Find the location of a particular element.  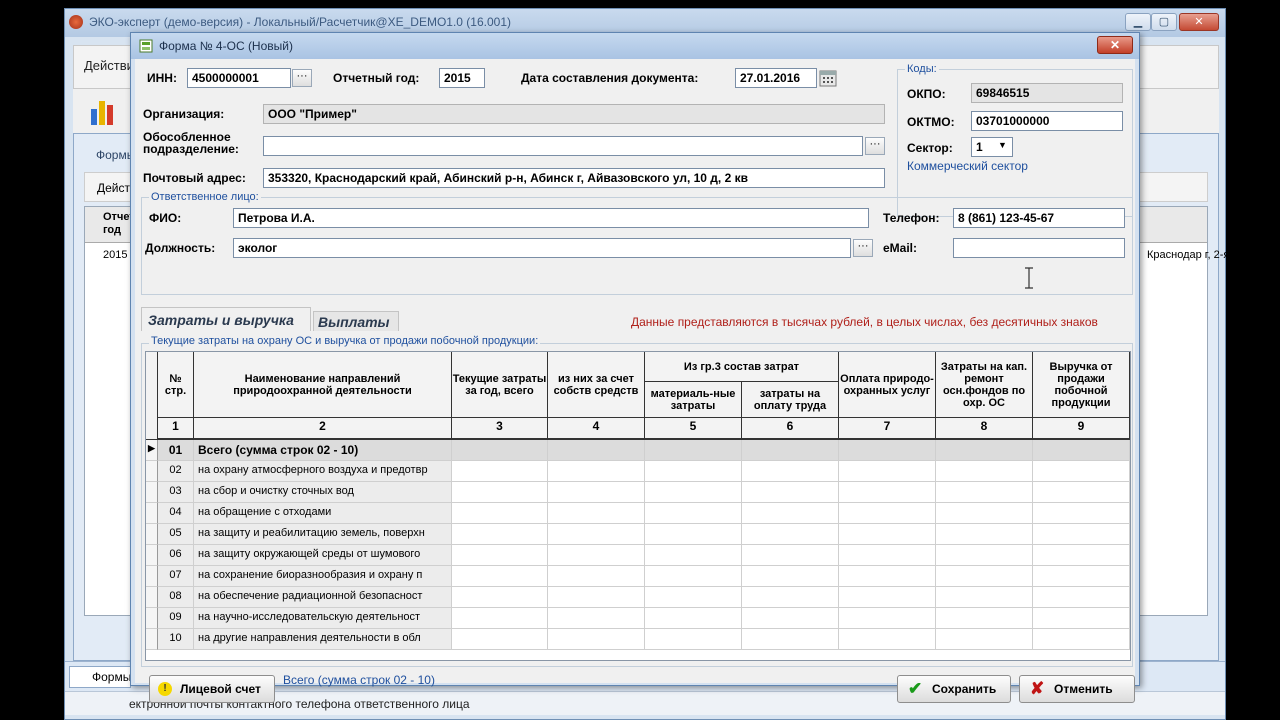

inn-lookup-button: ··· is located at coordinates (302, 78).